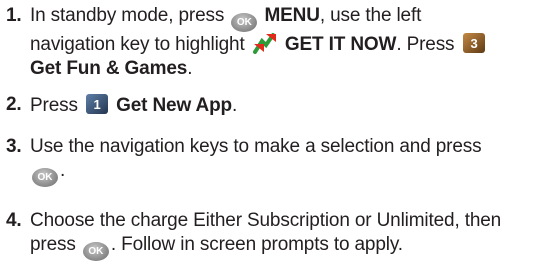  I want to click on get-new-app-label: Get New App, so click(174, 105).